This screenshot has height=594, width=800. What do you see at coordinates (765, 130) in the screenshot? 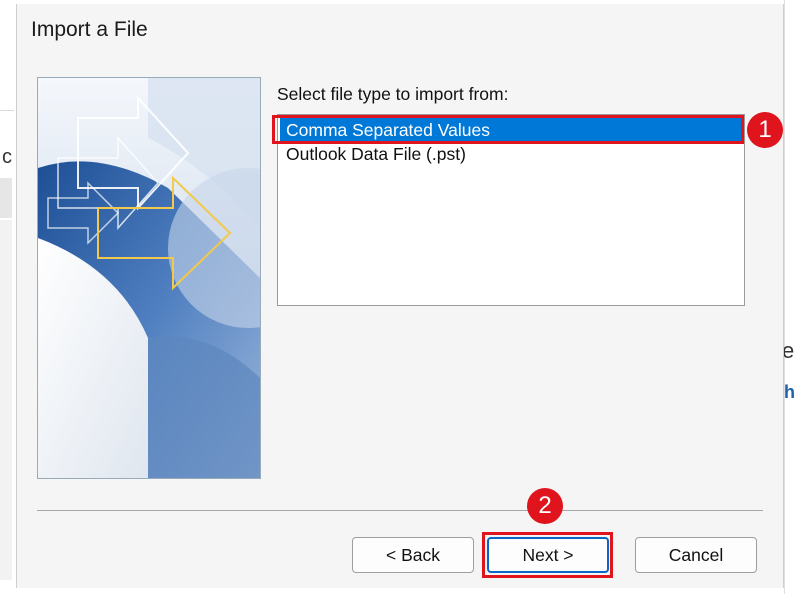
I see `annotation-step-1-badge: 1` at bounding box center [765, 130].